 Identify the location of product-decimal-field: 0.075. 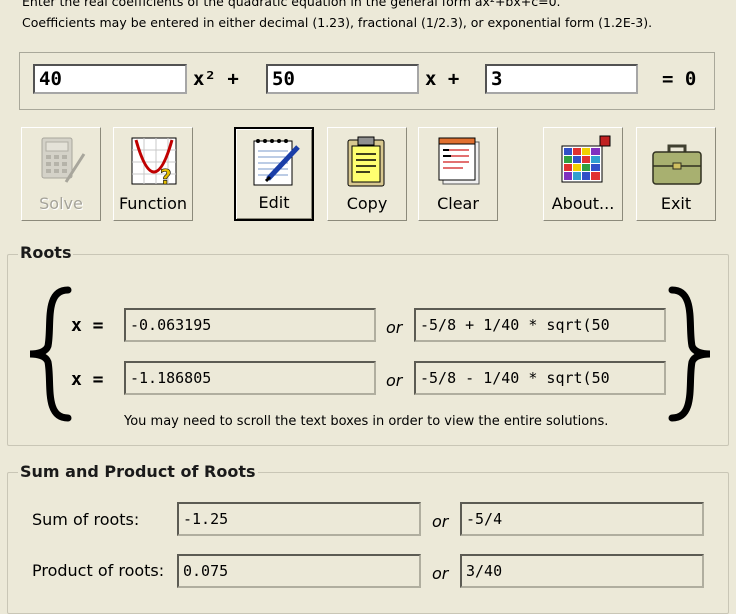
(299, 571).